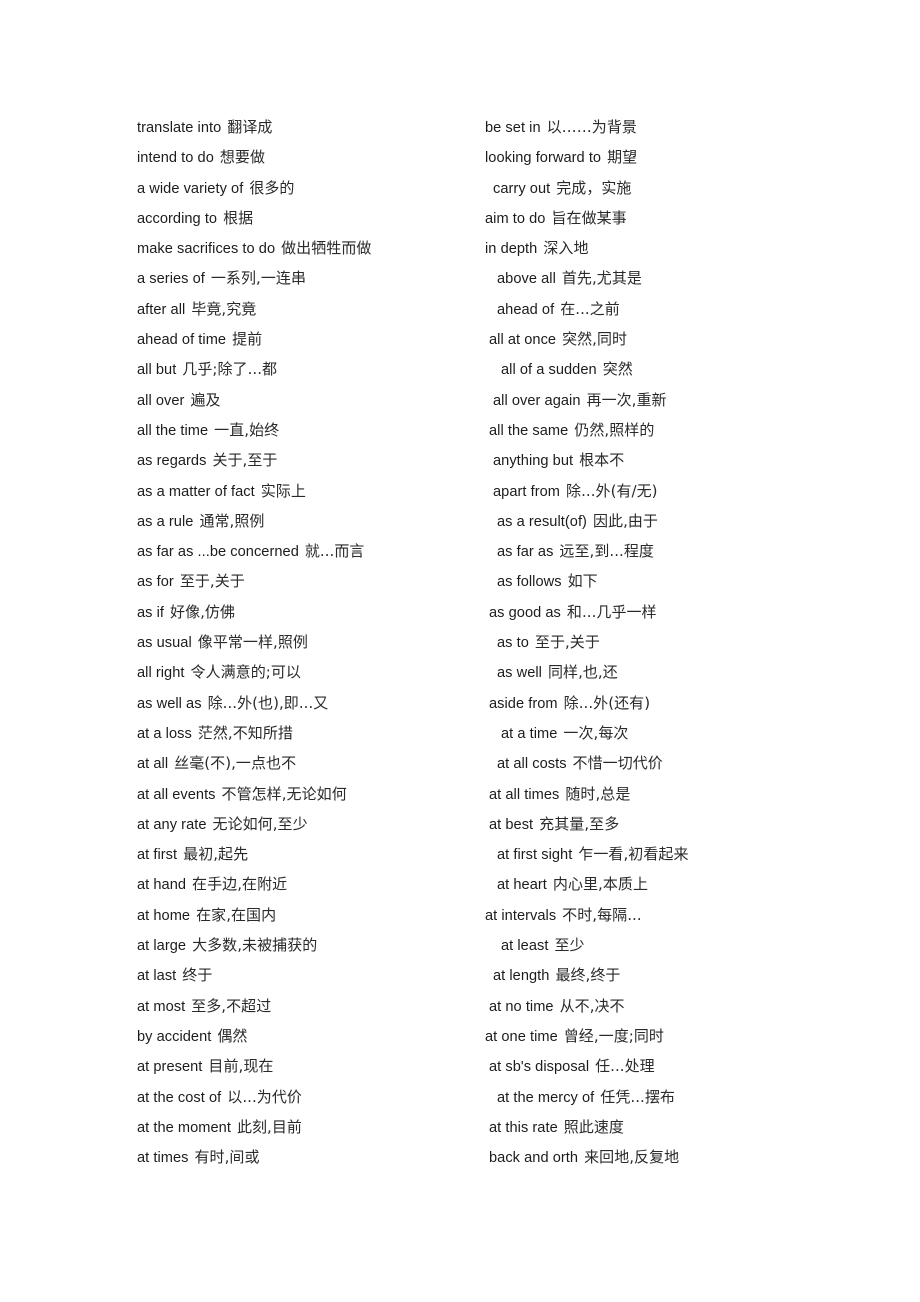 This screenshot has height=1302, width=920. I want to click on phrase-english: as well, so click(519, 673).